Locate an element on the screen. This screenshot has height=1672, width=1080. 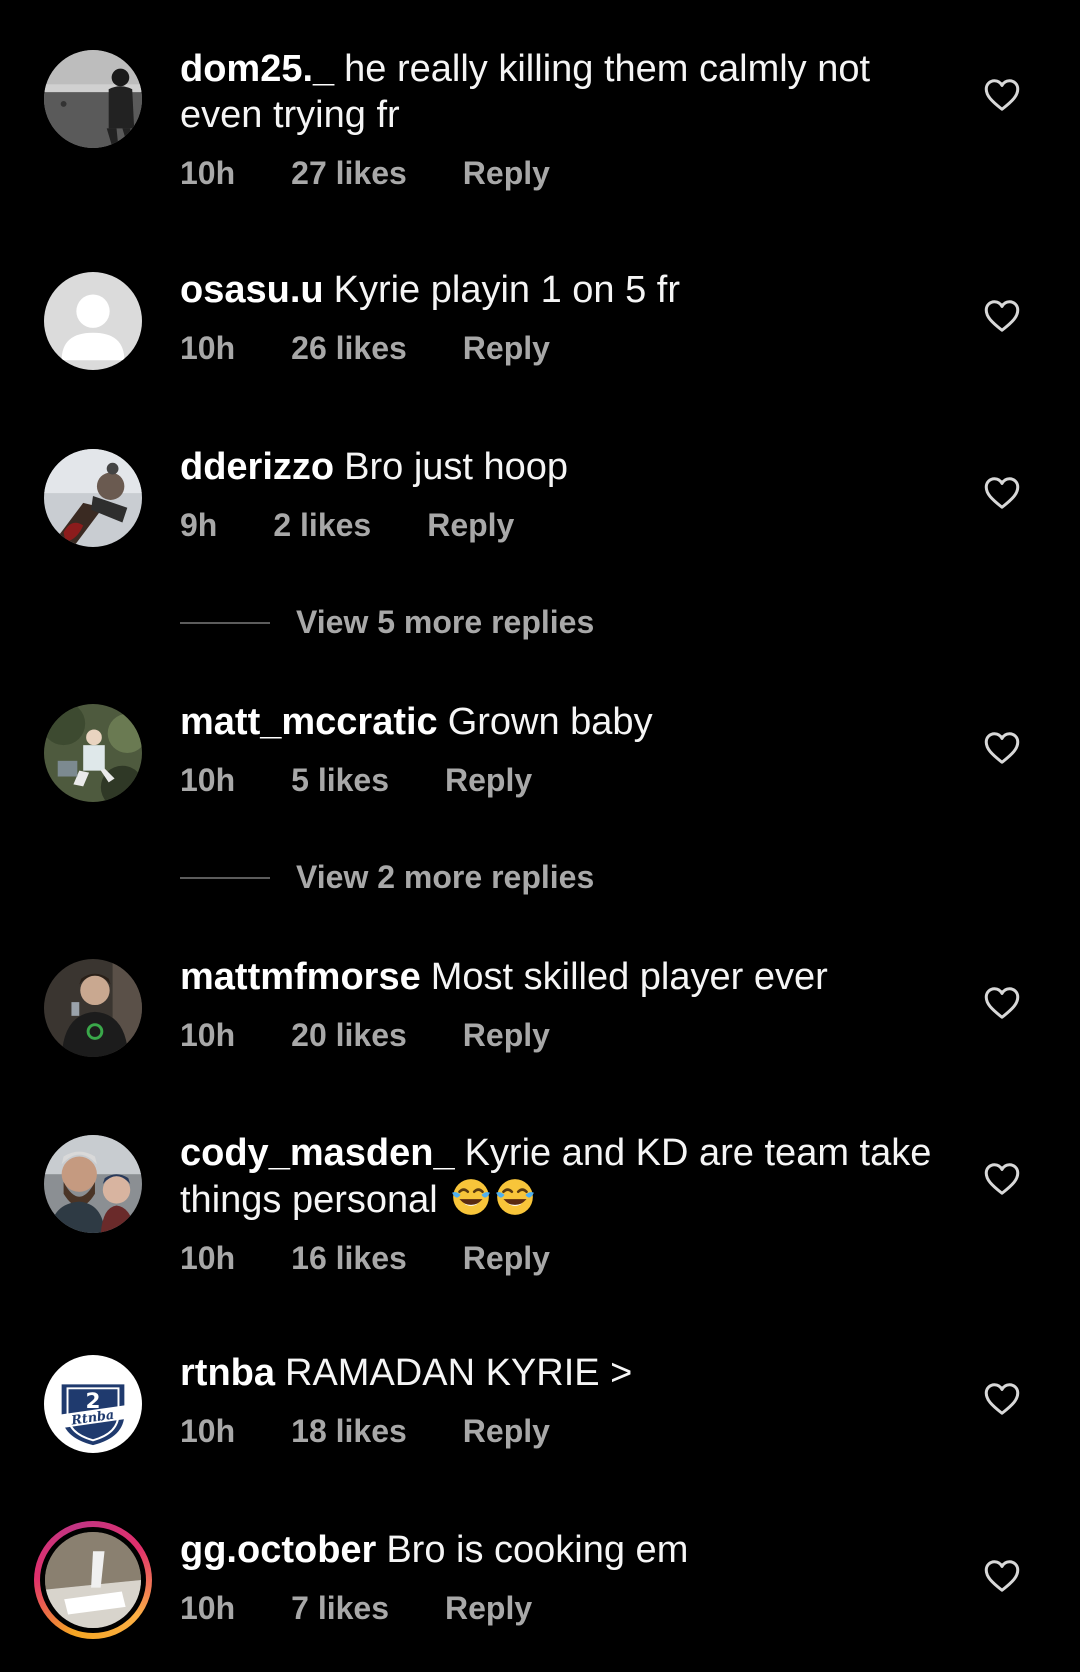
view-replies-label: View 2 more replies is located at coordinates (445, 877).